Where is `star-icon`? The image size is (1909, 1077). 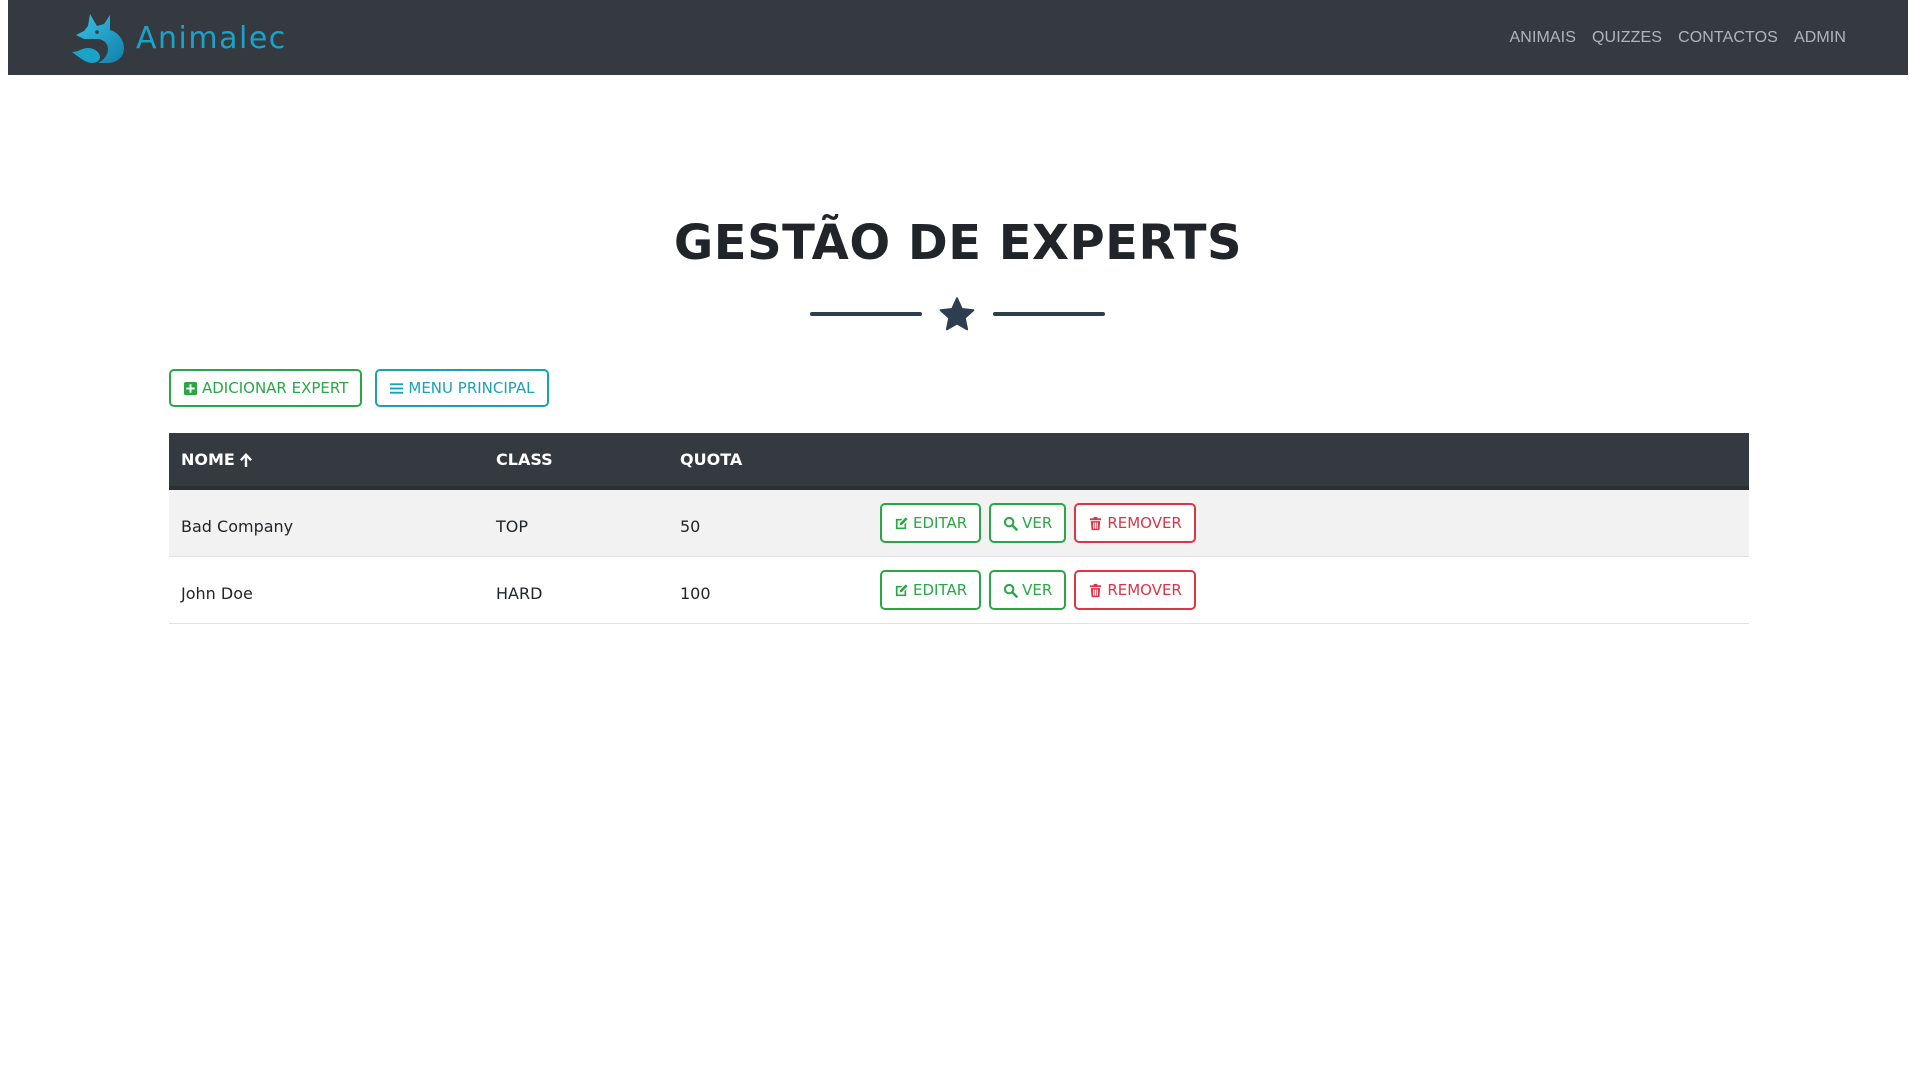
star-icon is located at coordinates (957, 314).